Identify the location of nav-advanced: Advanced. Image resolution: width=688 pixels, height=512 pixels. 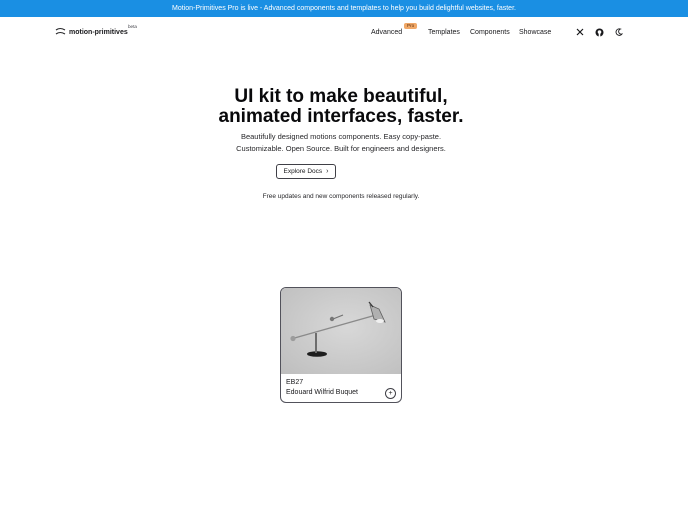
(386, 32).